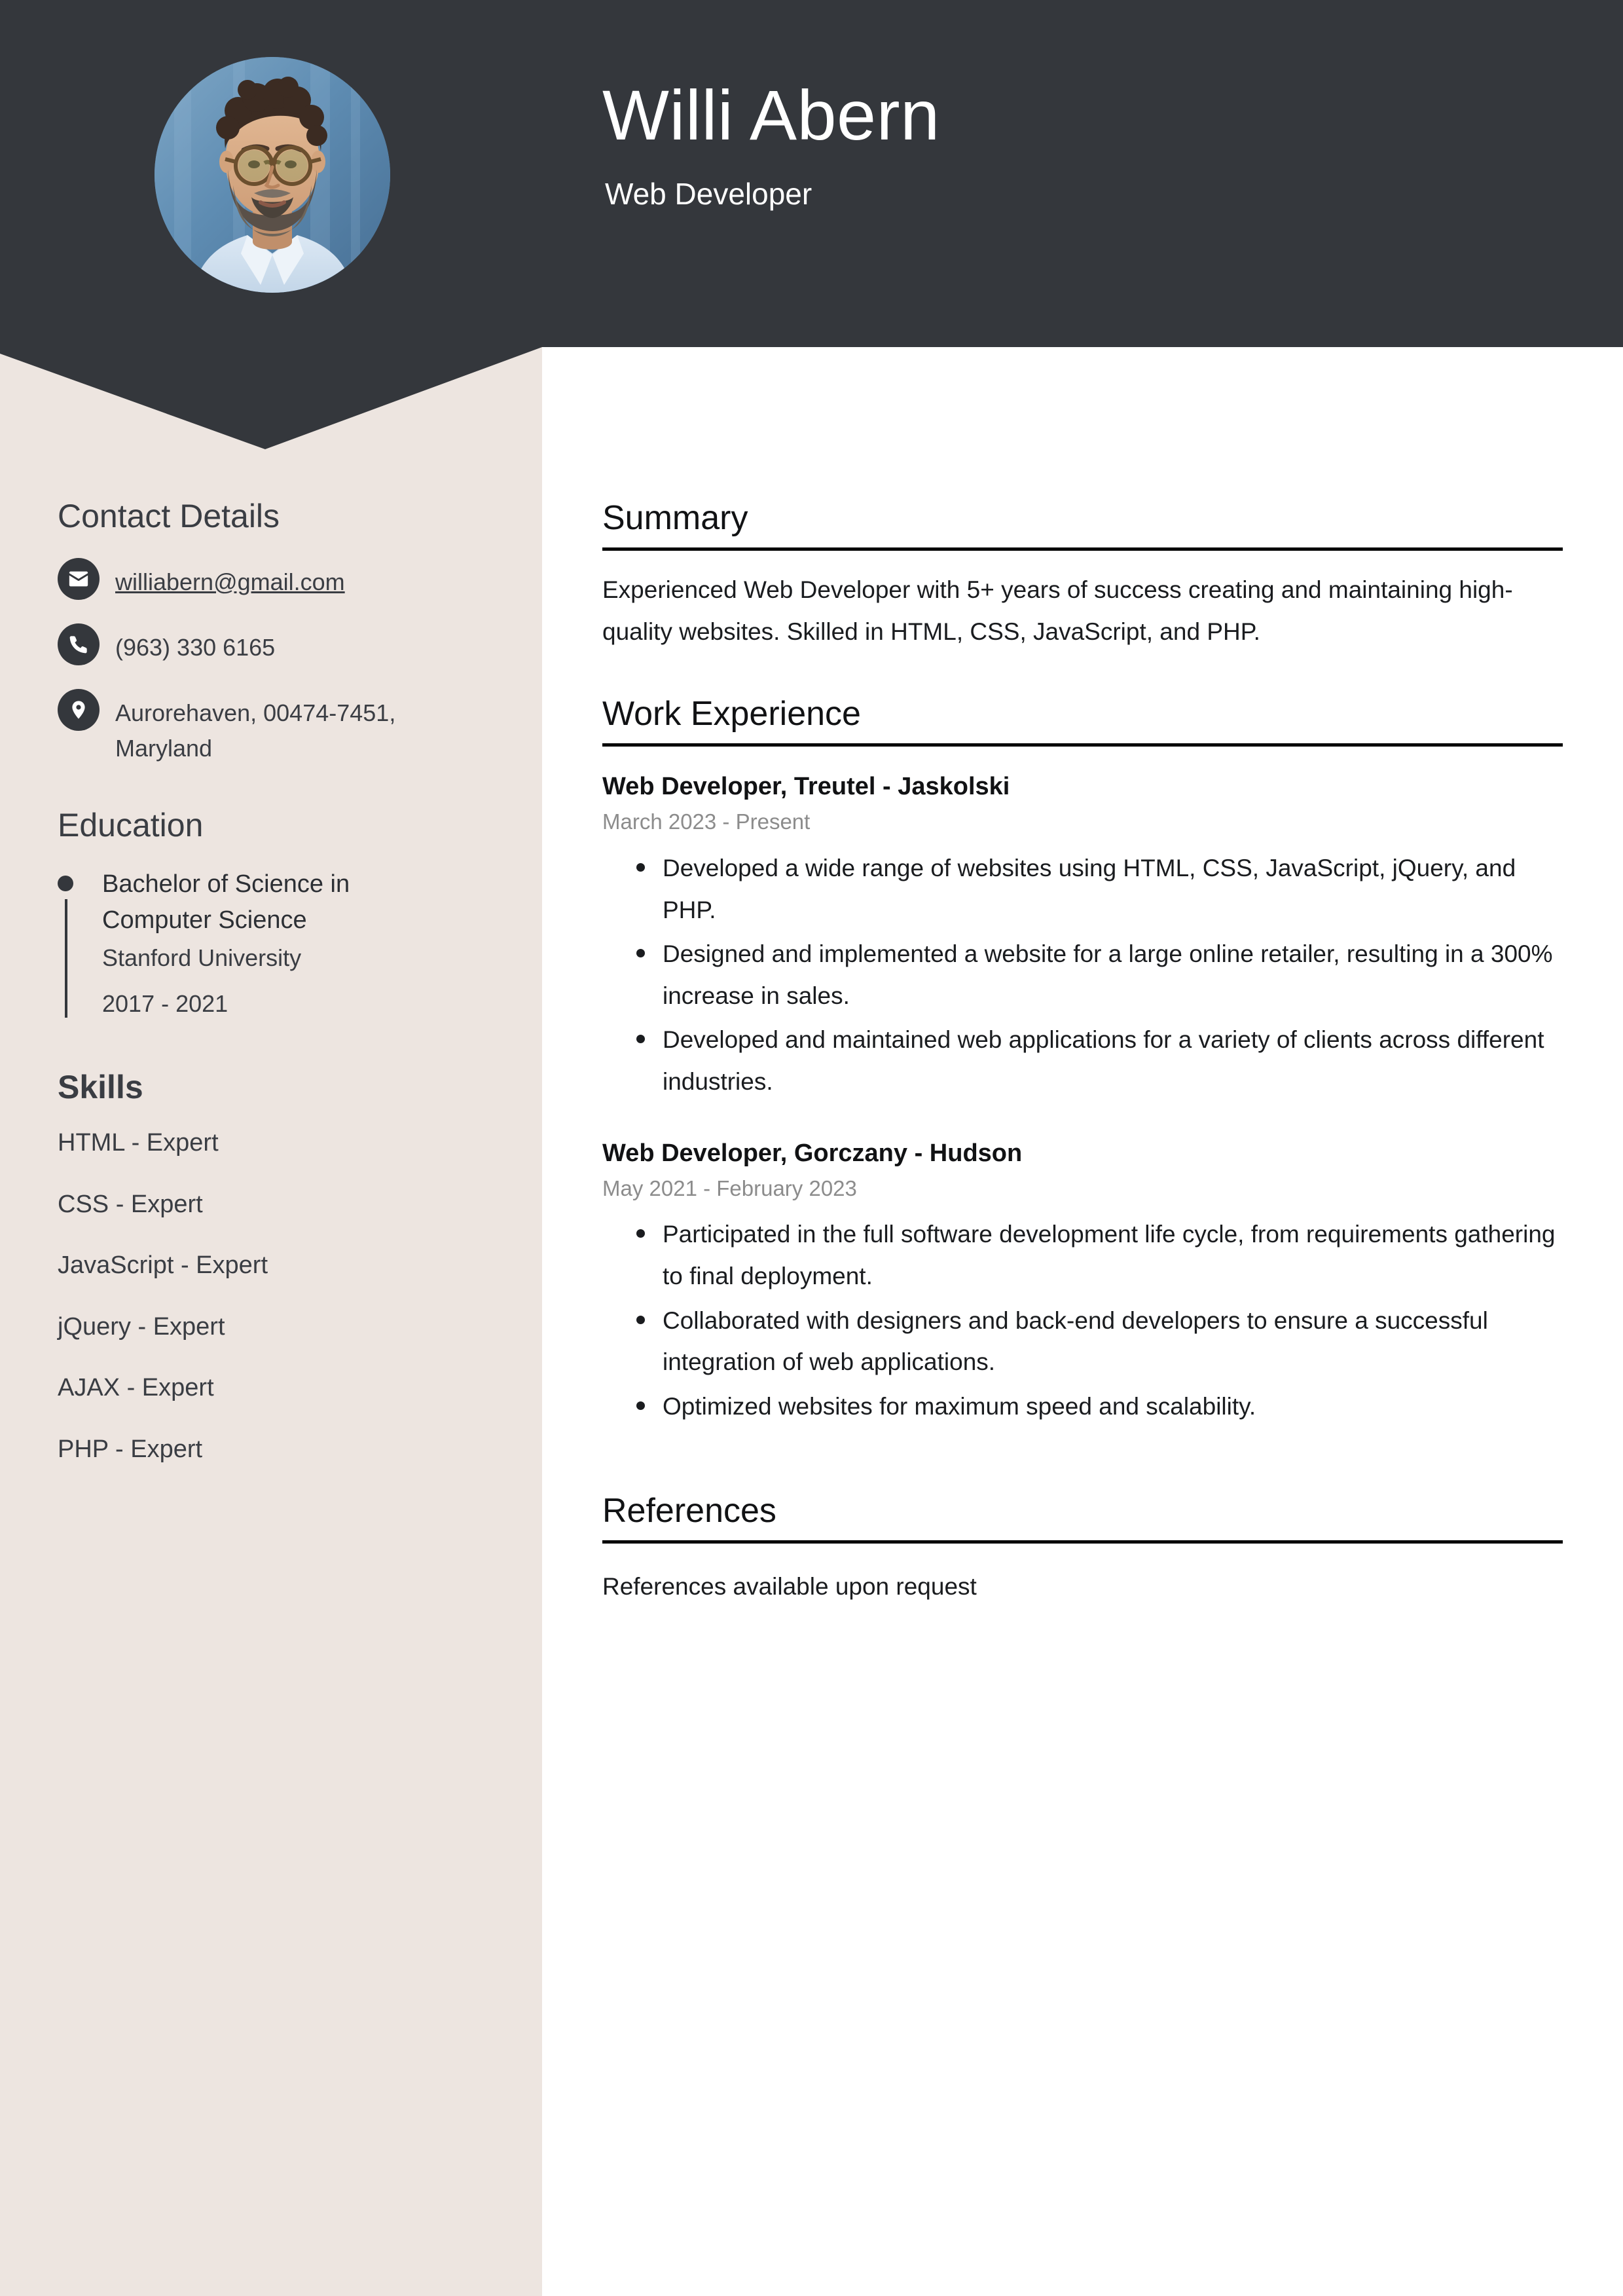 This screenshot has width=1623, height=2296. What do you see at coordinates (812, 1153) in the screenshot?
I see `job-title: Web Developer, Gorczany - Hudson` at bounding box center [812, 1153].